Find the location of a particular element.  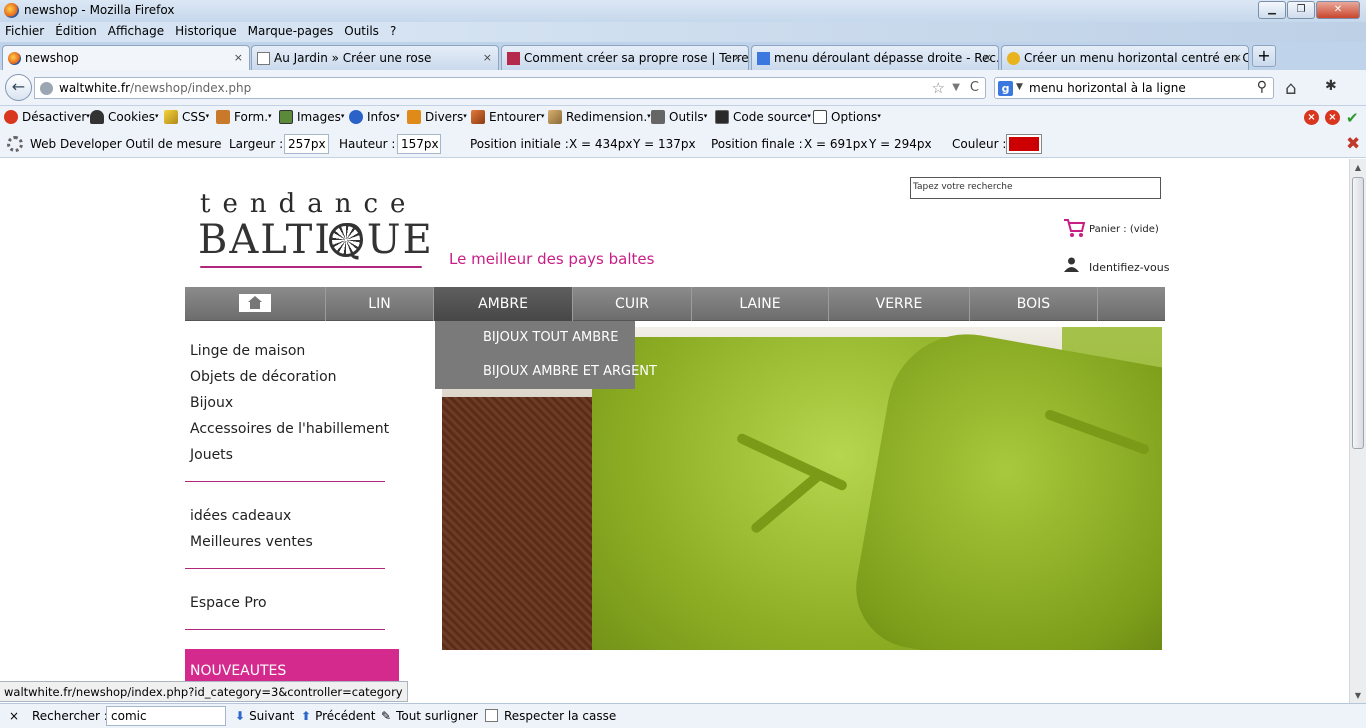

menu-edition: Édition is located at coordinates (76, 32).